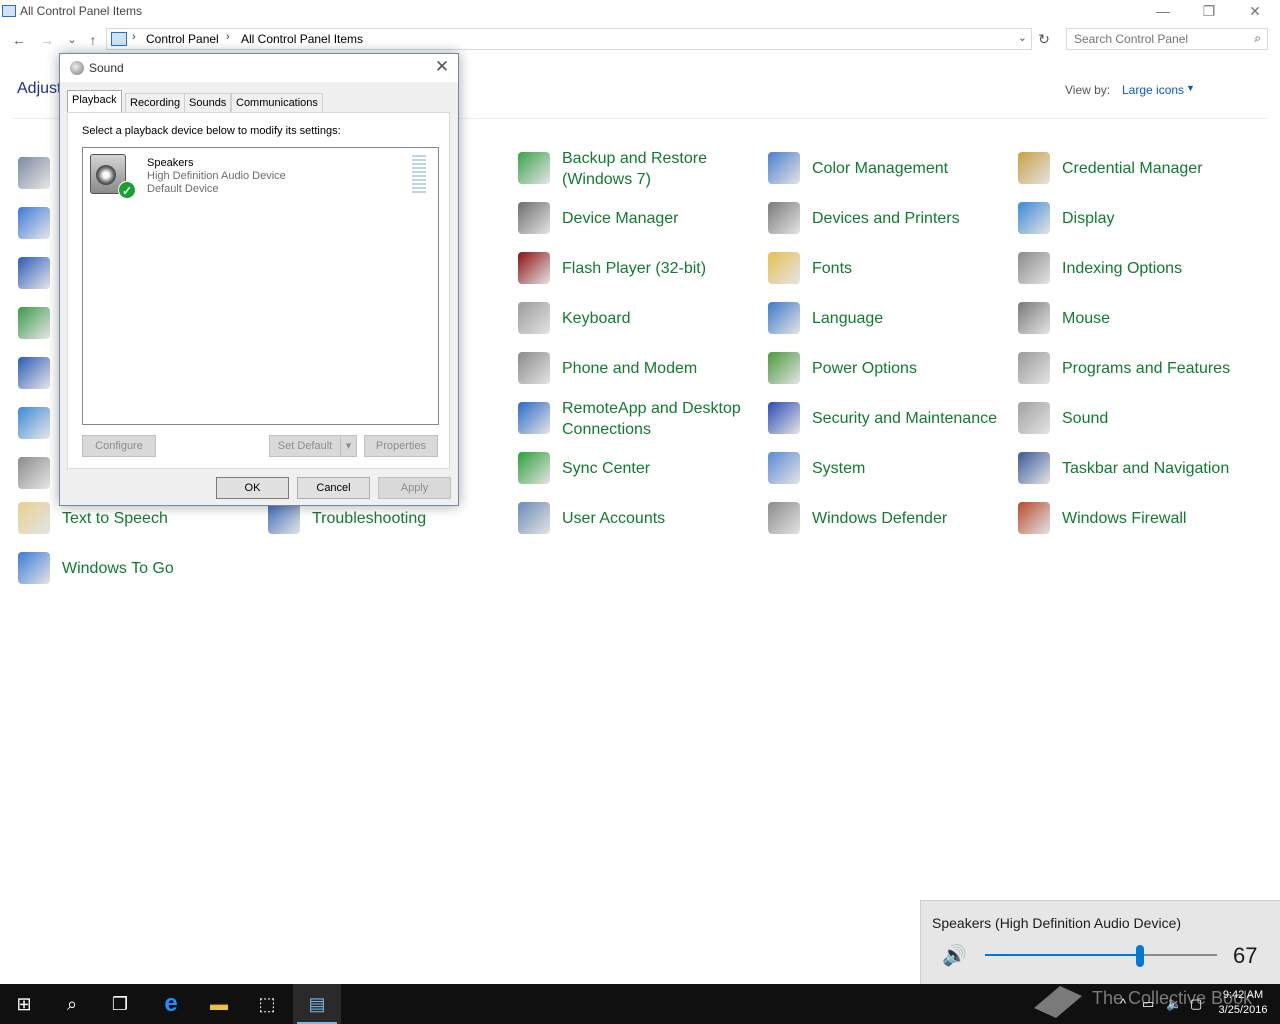 This screenshot has width=1280, height=1024. Describe the element at coordinates (302, 39) in the screenshot. I see `breadcrumb-all-items: All Control Panel Items` at that location.